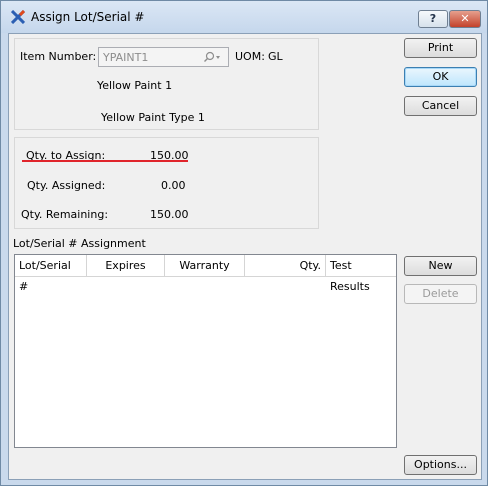 Image resolution: width=490 pixels, height=488 pixels. What do you see at coordinates (126, 265) in the screenshot?
I see `column-expires: Expires` at bounding box center [126, 265].